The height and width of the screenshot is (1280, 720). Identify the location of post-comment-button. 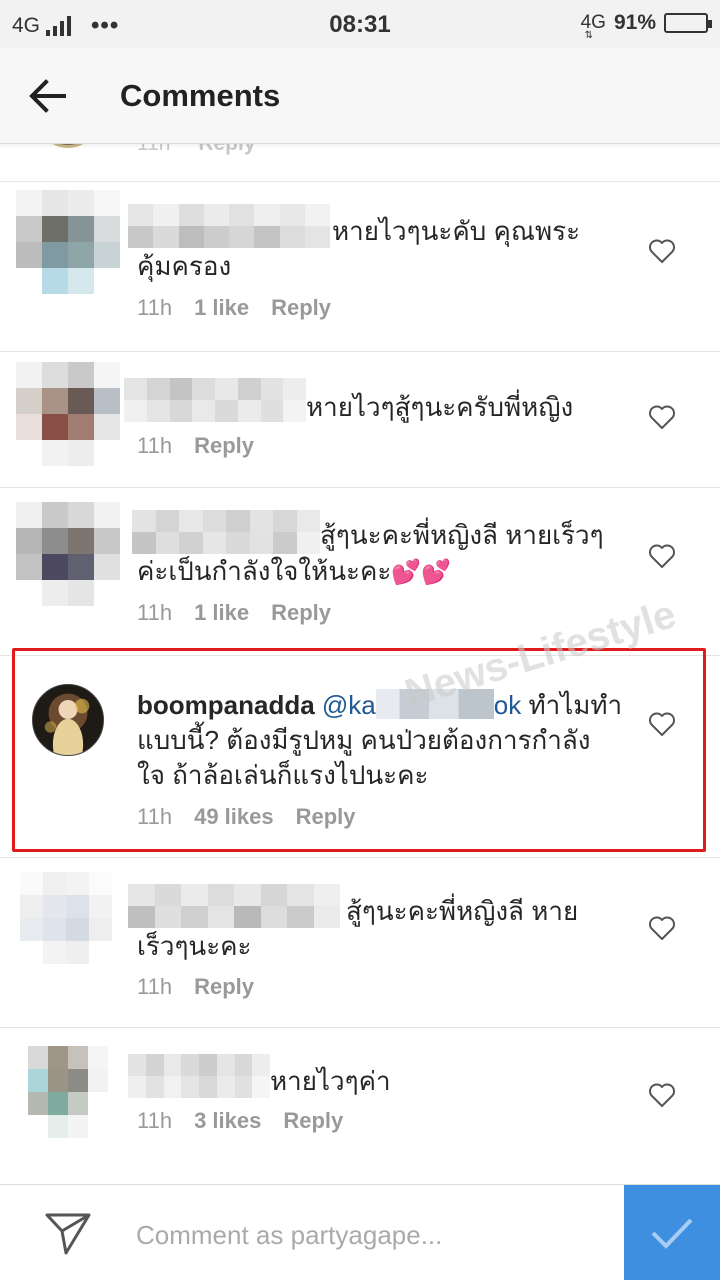
(672, 1232).